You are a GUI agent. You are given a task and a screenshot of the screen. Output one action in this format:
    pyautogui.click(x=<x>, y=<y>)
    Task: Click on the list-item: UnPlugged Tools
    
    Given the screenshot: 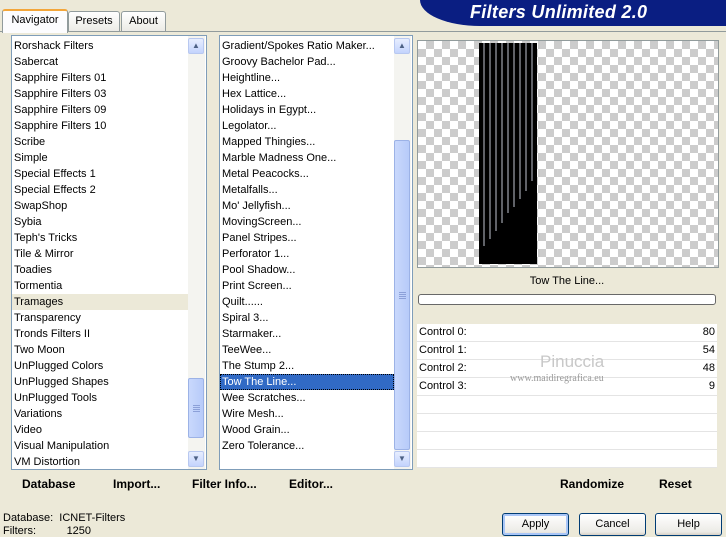 What is the action you would take?
    pyautogui.click(x=100, y=398)
    